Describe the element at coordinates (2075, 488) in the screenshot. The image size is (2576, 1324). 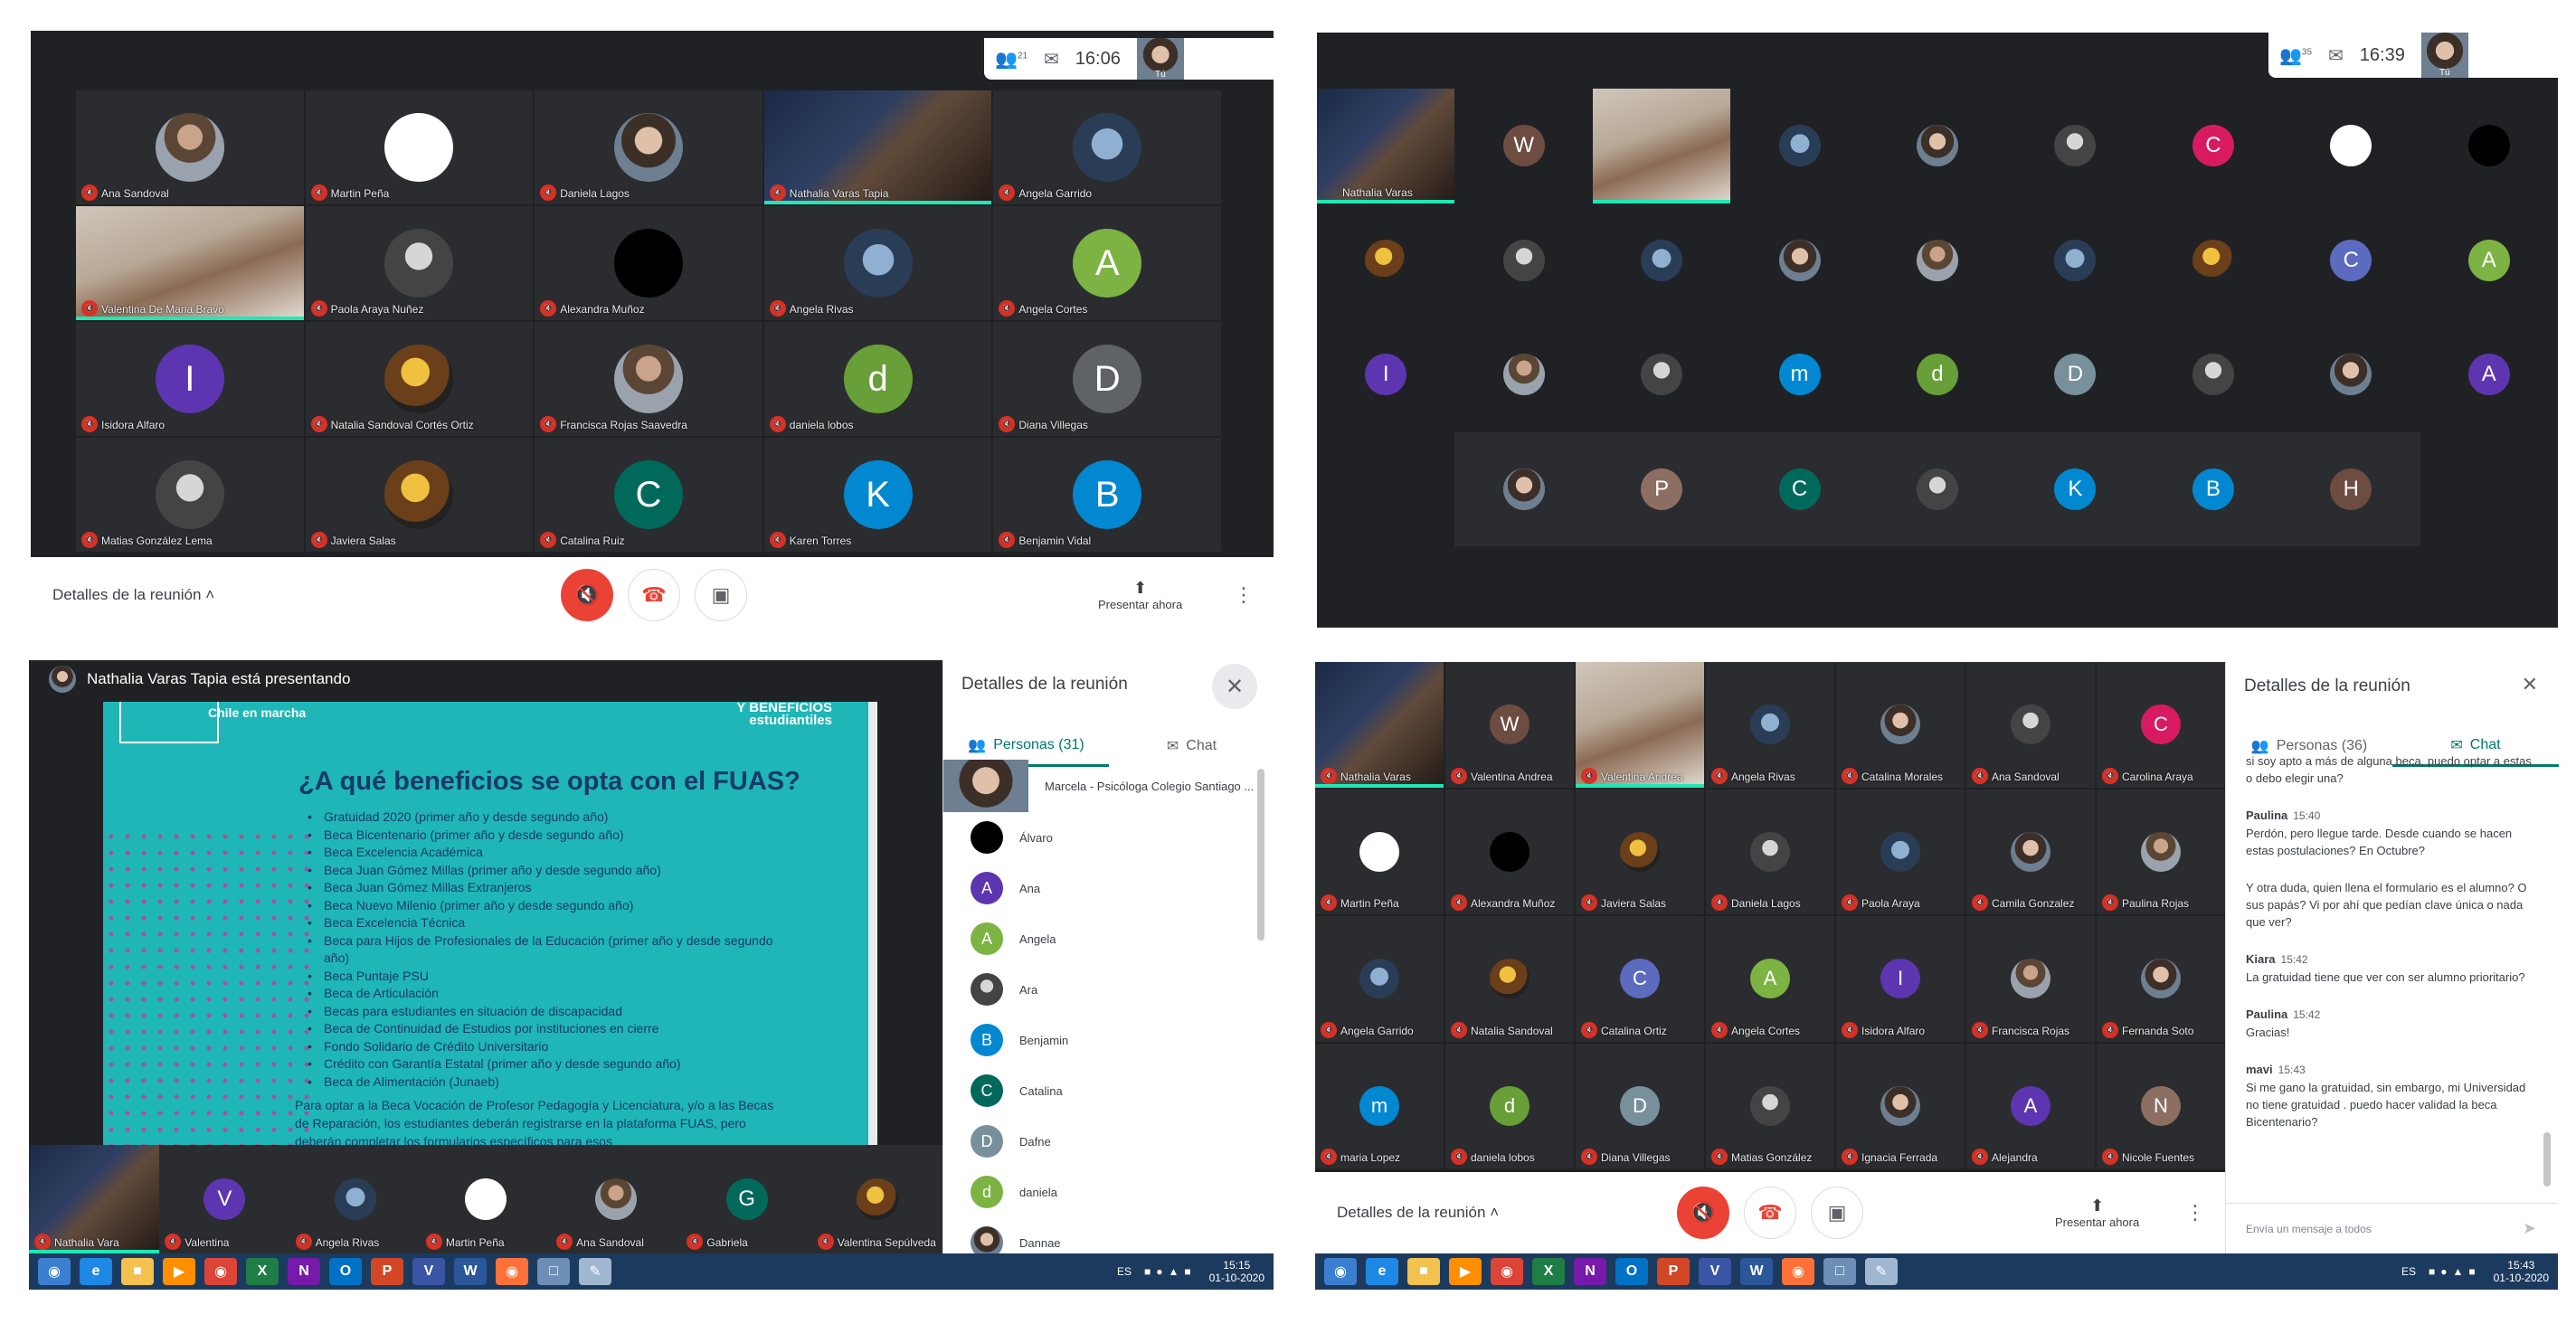
I see `participant-tile: K` at that location.